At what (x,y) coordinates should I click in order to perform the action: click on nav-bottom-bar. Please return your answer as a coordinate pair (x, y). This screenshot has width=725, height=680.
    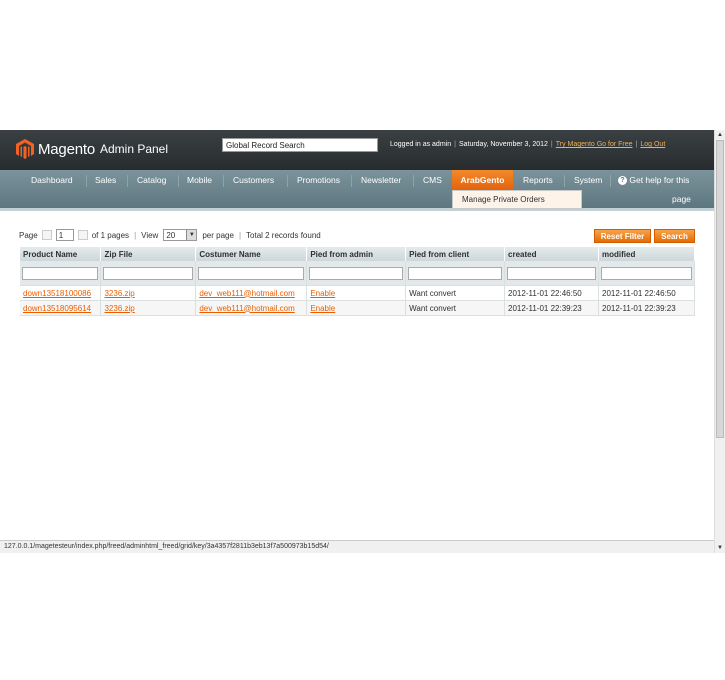
    Looking at the image, I should click on (357, 209).